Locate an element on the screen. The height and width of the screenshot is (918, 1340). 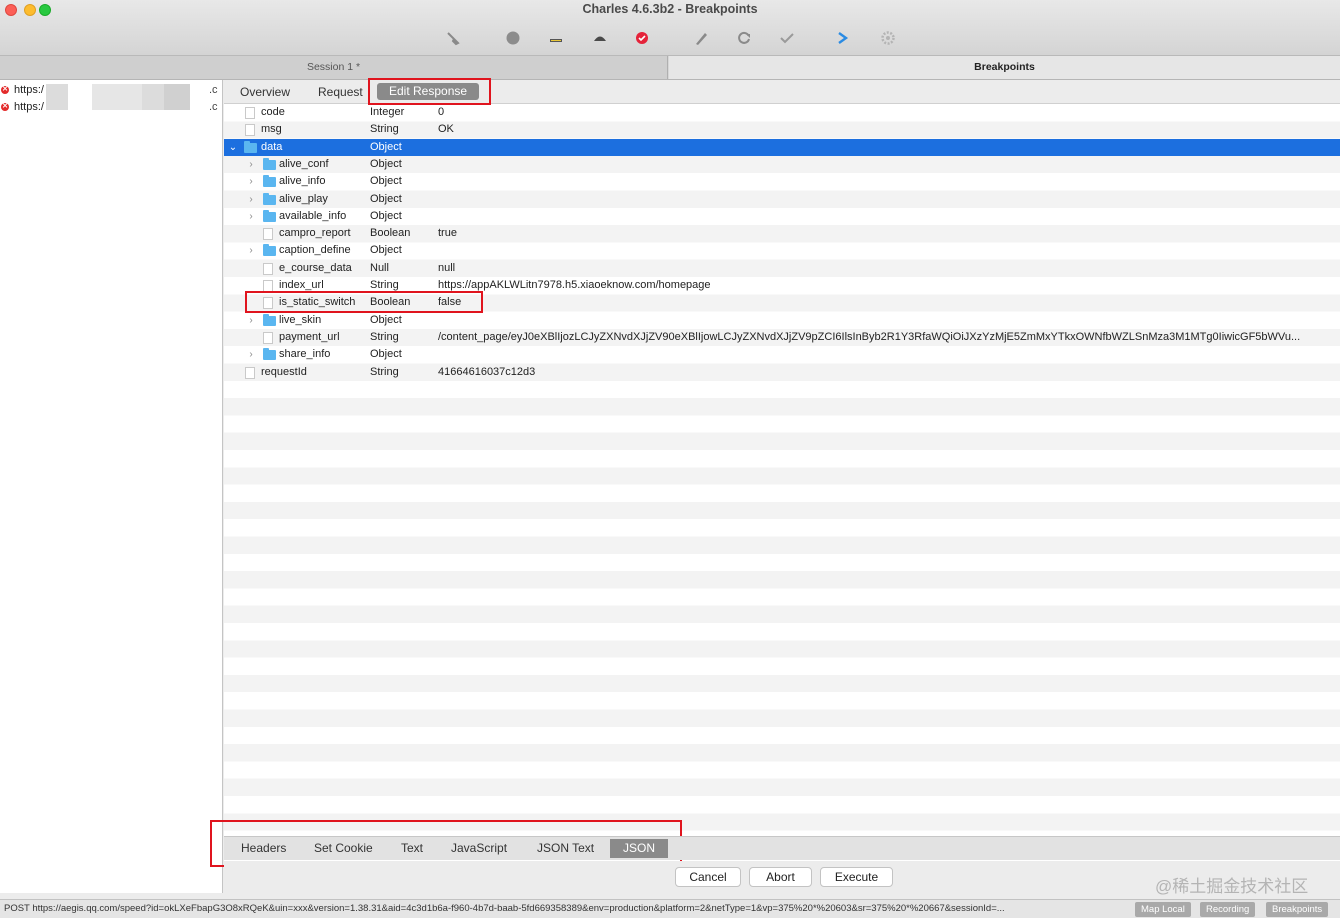
session-tabstrip: Session 1 * Breakpoints is located at coordinates (670, 68).